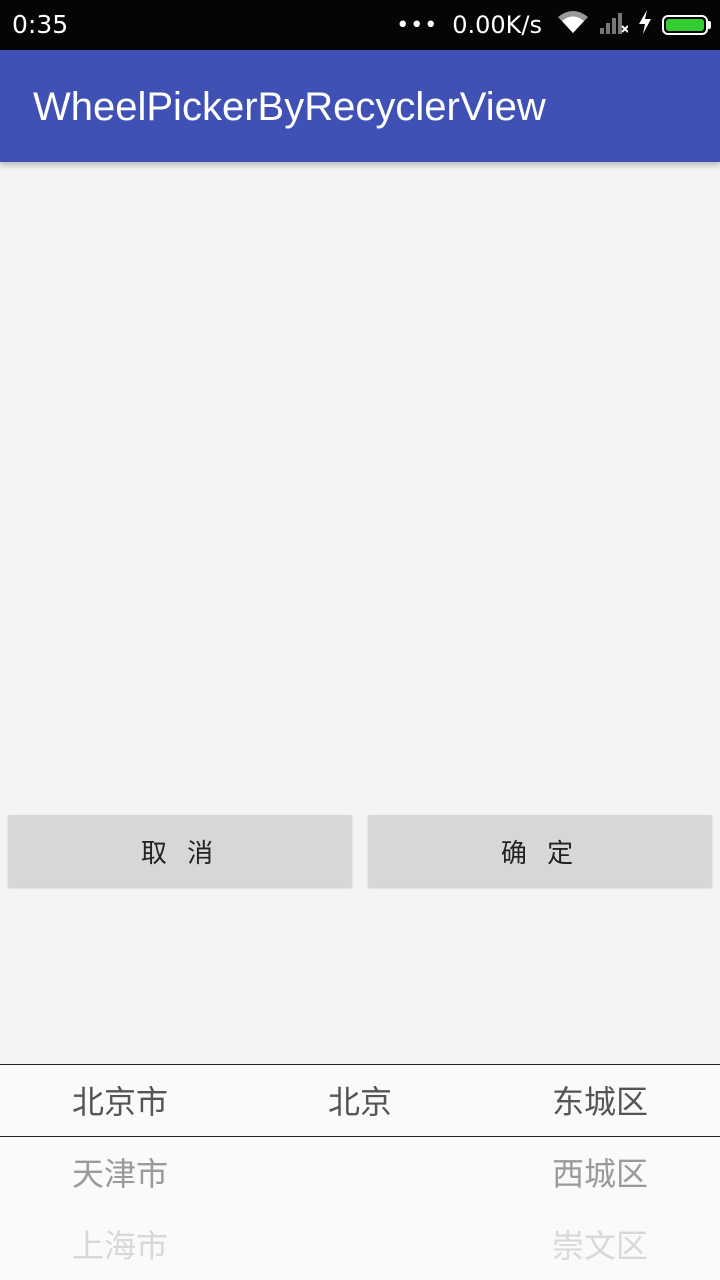 The image size is (720, 1280). Describe the element at coordinates (600, 1244) in the screenshot. I see `district-item: 崇文区` at that location.